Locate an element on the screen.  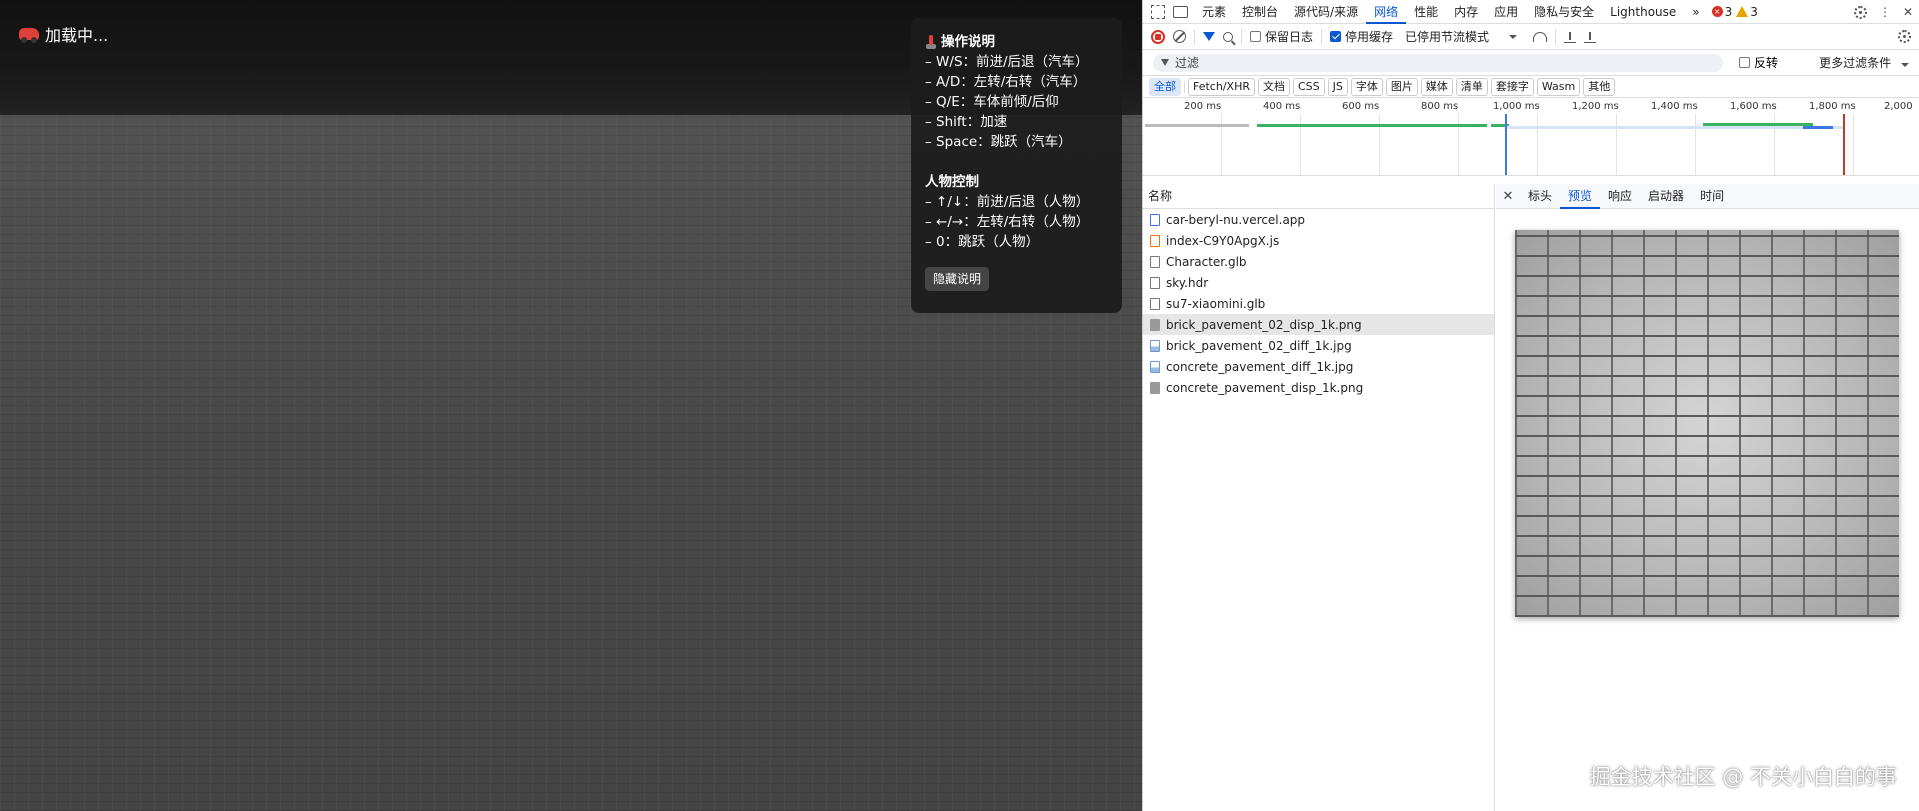
person-line: – ←/→：左转/右转（人物） is located at coordinates (1007, 222).